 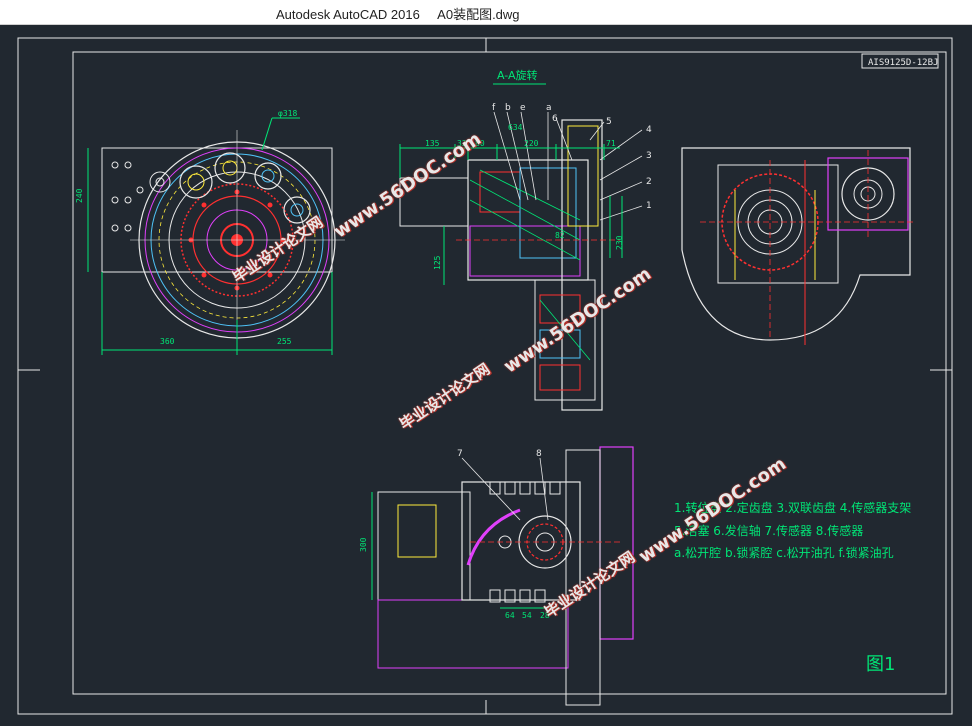 What do you see at coordinates (798, 246) in the screenshot?
I see `right-view` at bounding box center [798, 246].